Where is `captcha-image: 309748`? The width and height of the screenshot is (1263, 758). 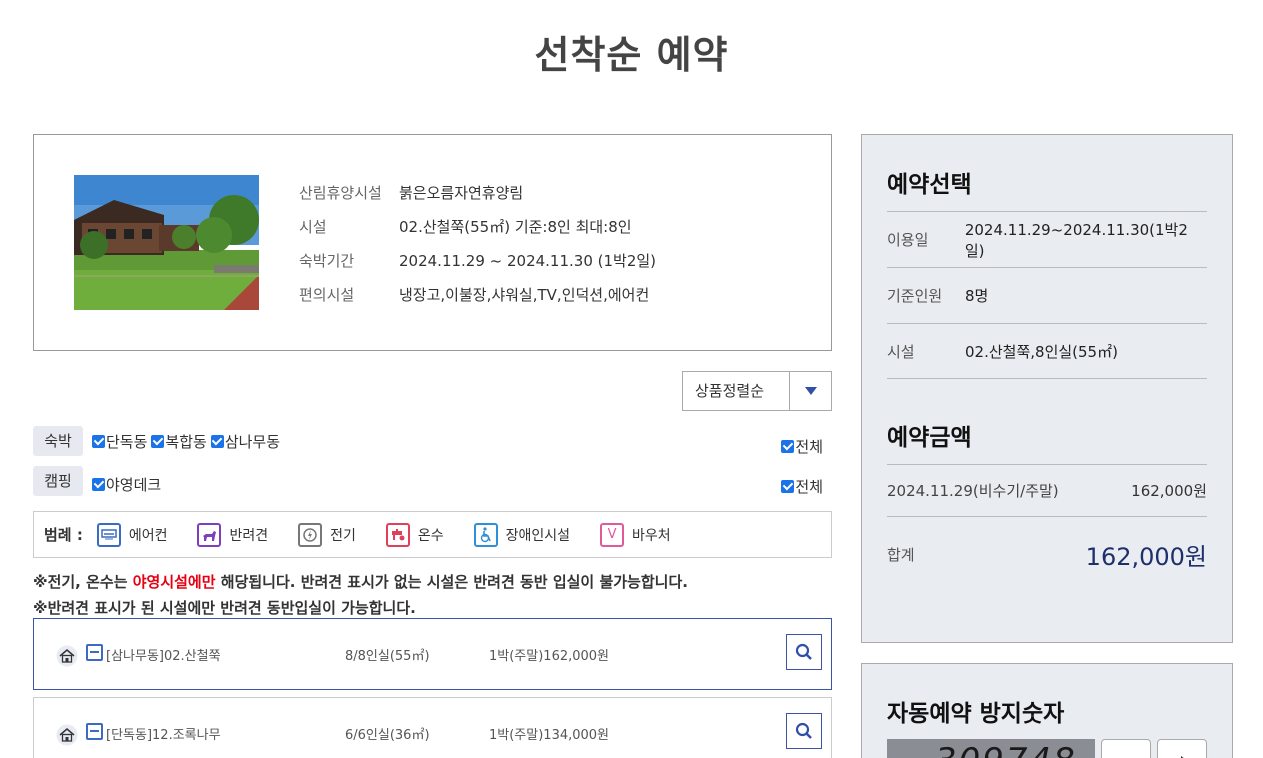 captcha-image: 309748 is located at coordinates (991, 748).